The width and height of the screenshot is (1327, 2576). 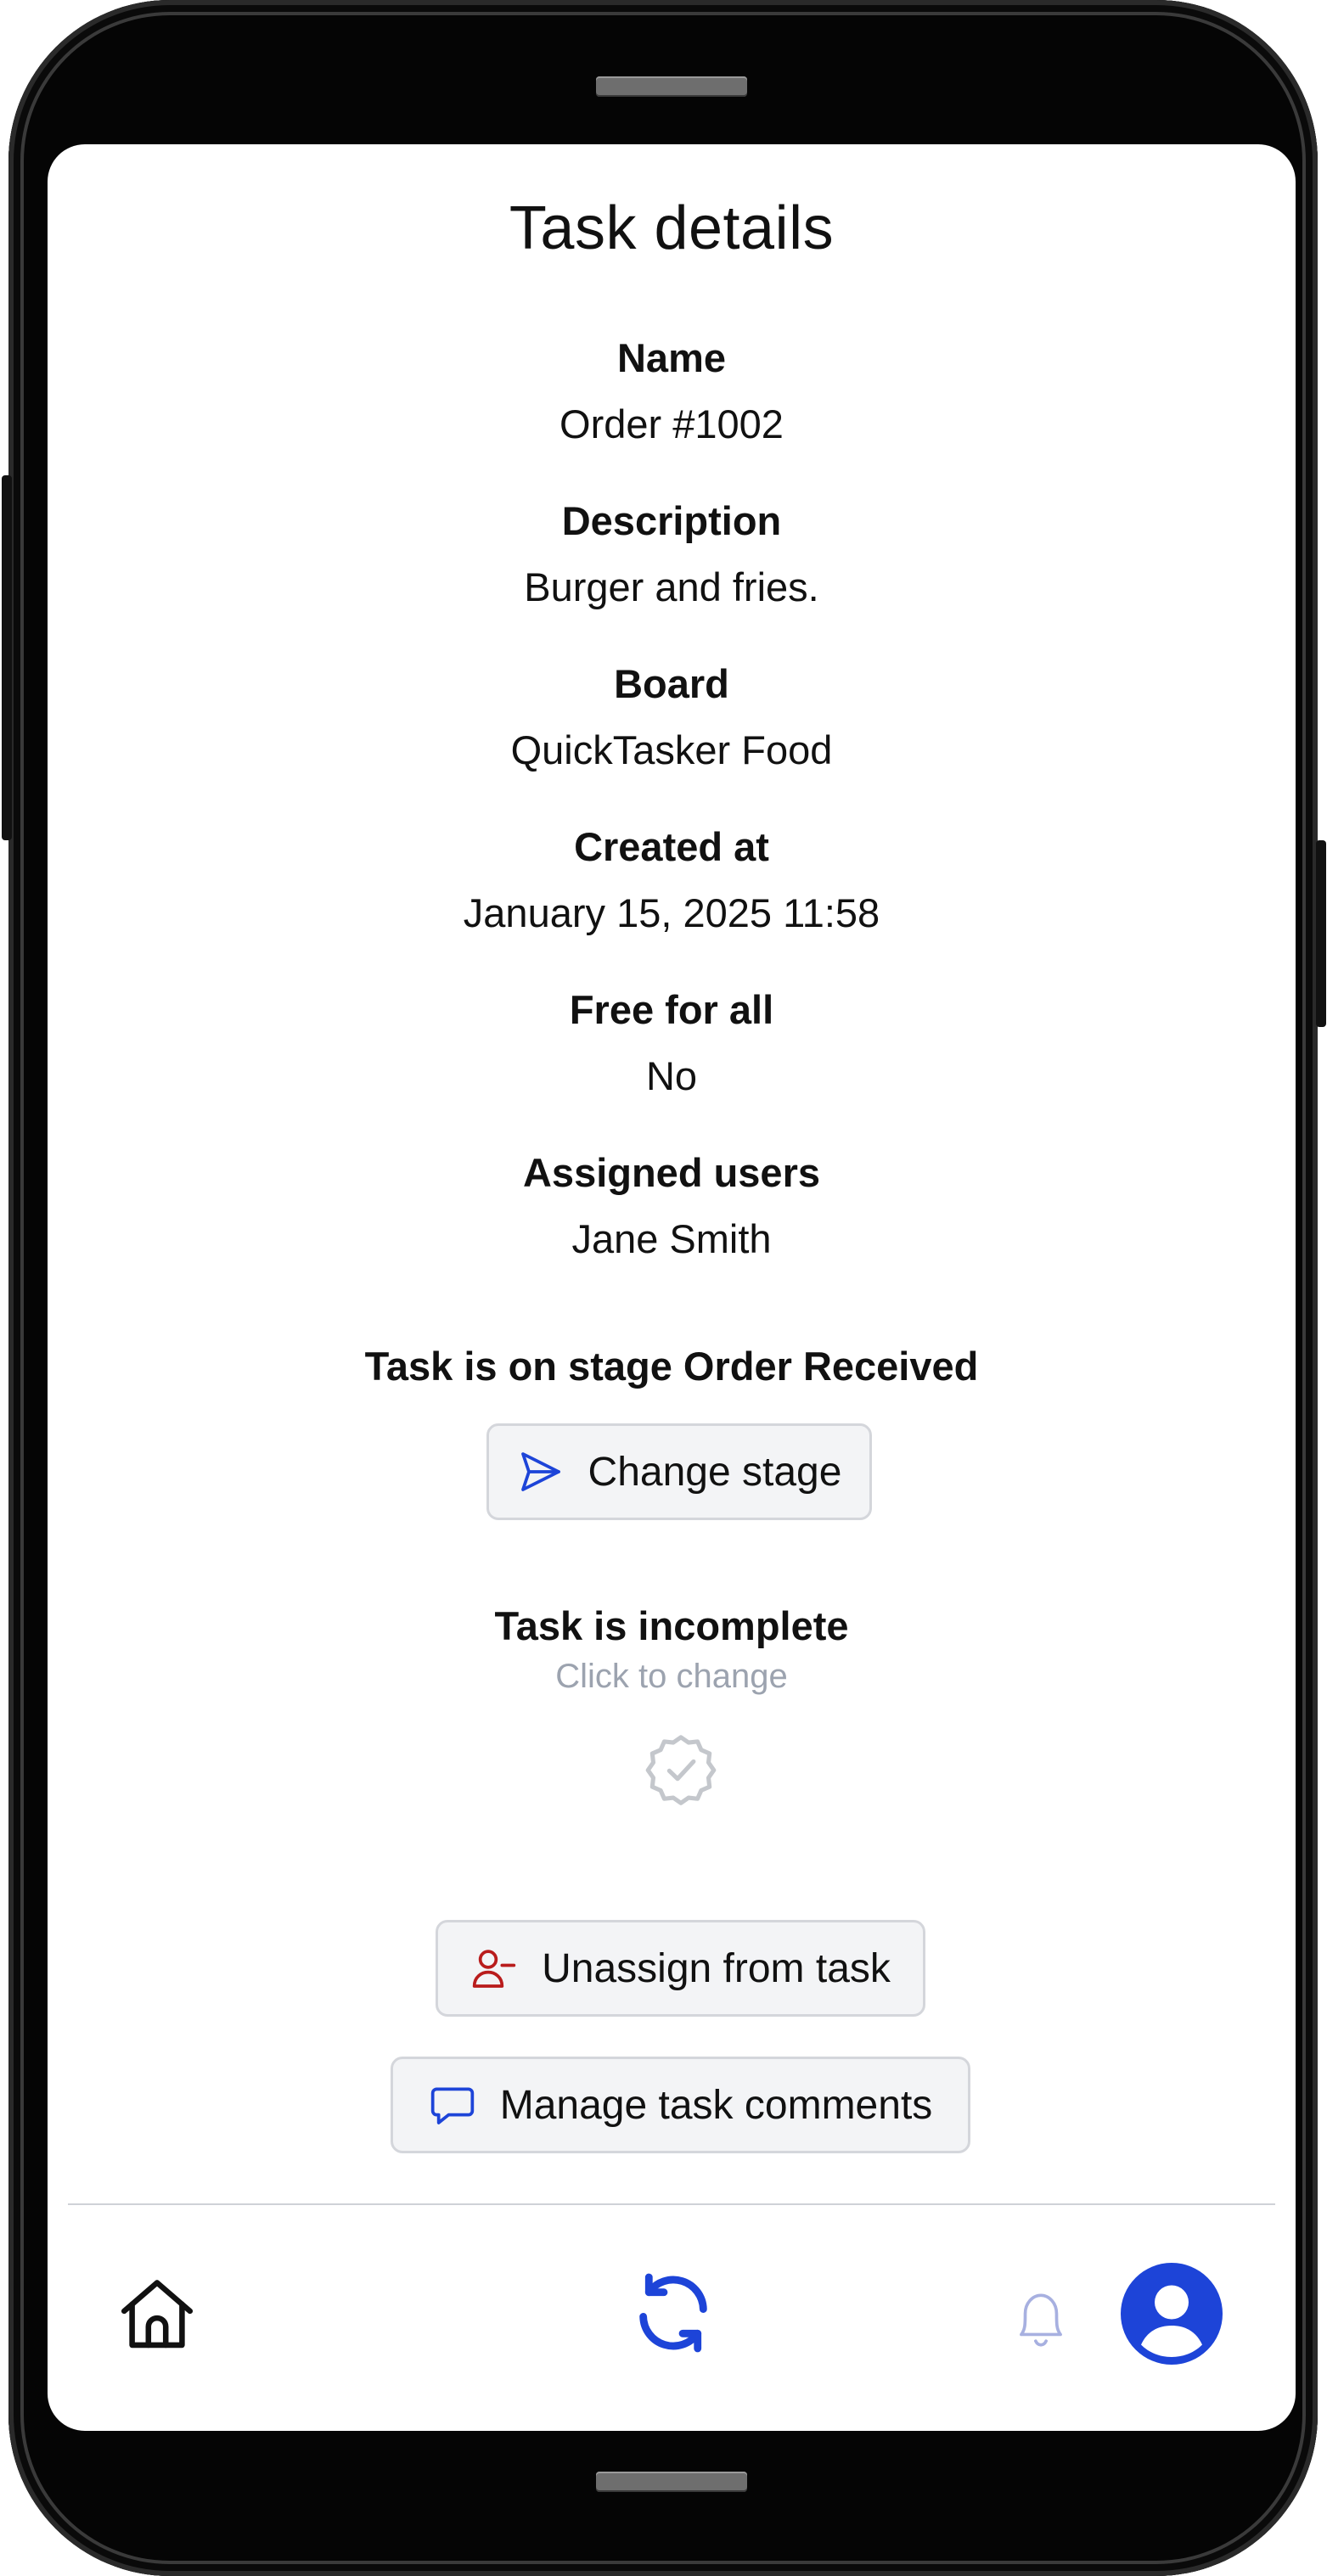 What do you see at coordinates (671, 2482) in the screenshot?
I see `bottom-speaker` at bounding box center [671, 2482].